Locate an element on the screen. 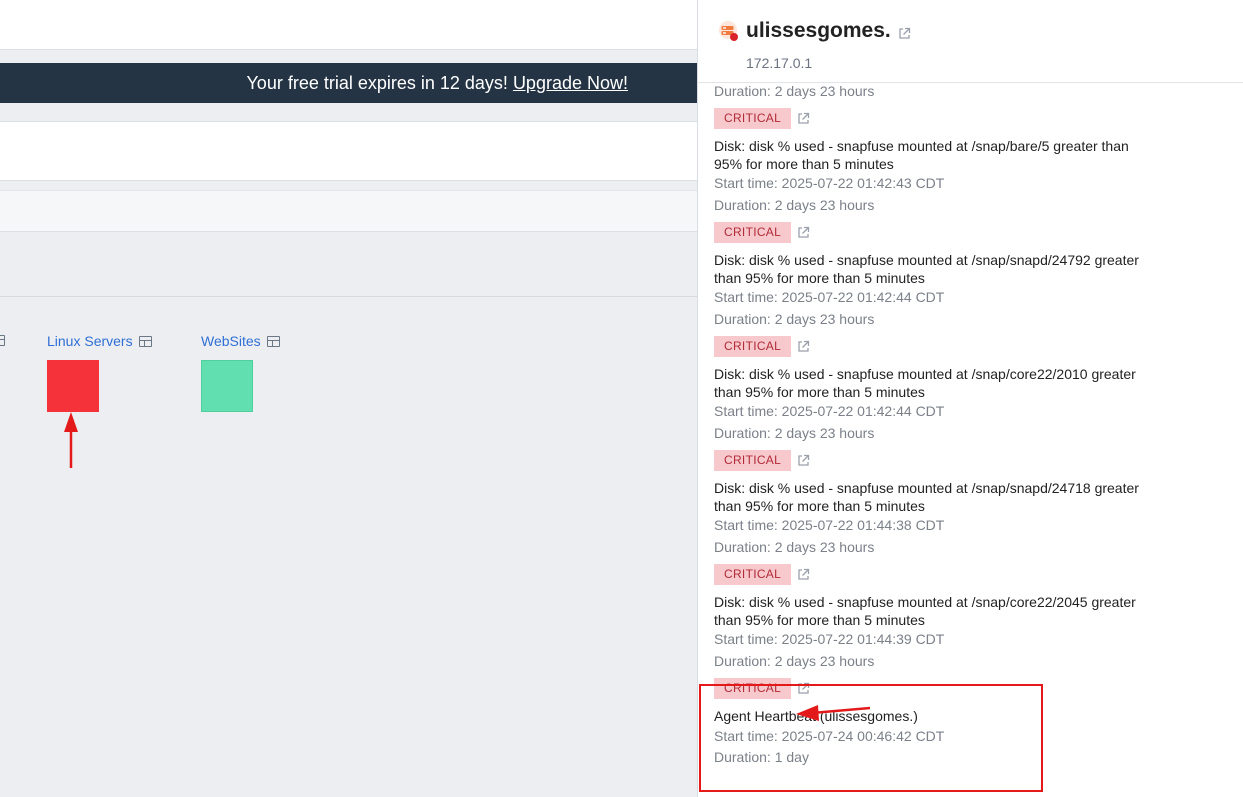 The width and height of the screenshot is (1243, 797). host-name: ulissesgomes. is located at coordinates (818, 30).